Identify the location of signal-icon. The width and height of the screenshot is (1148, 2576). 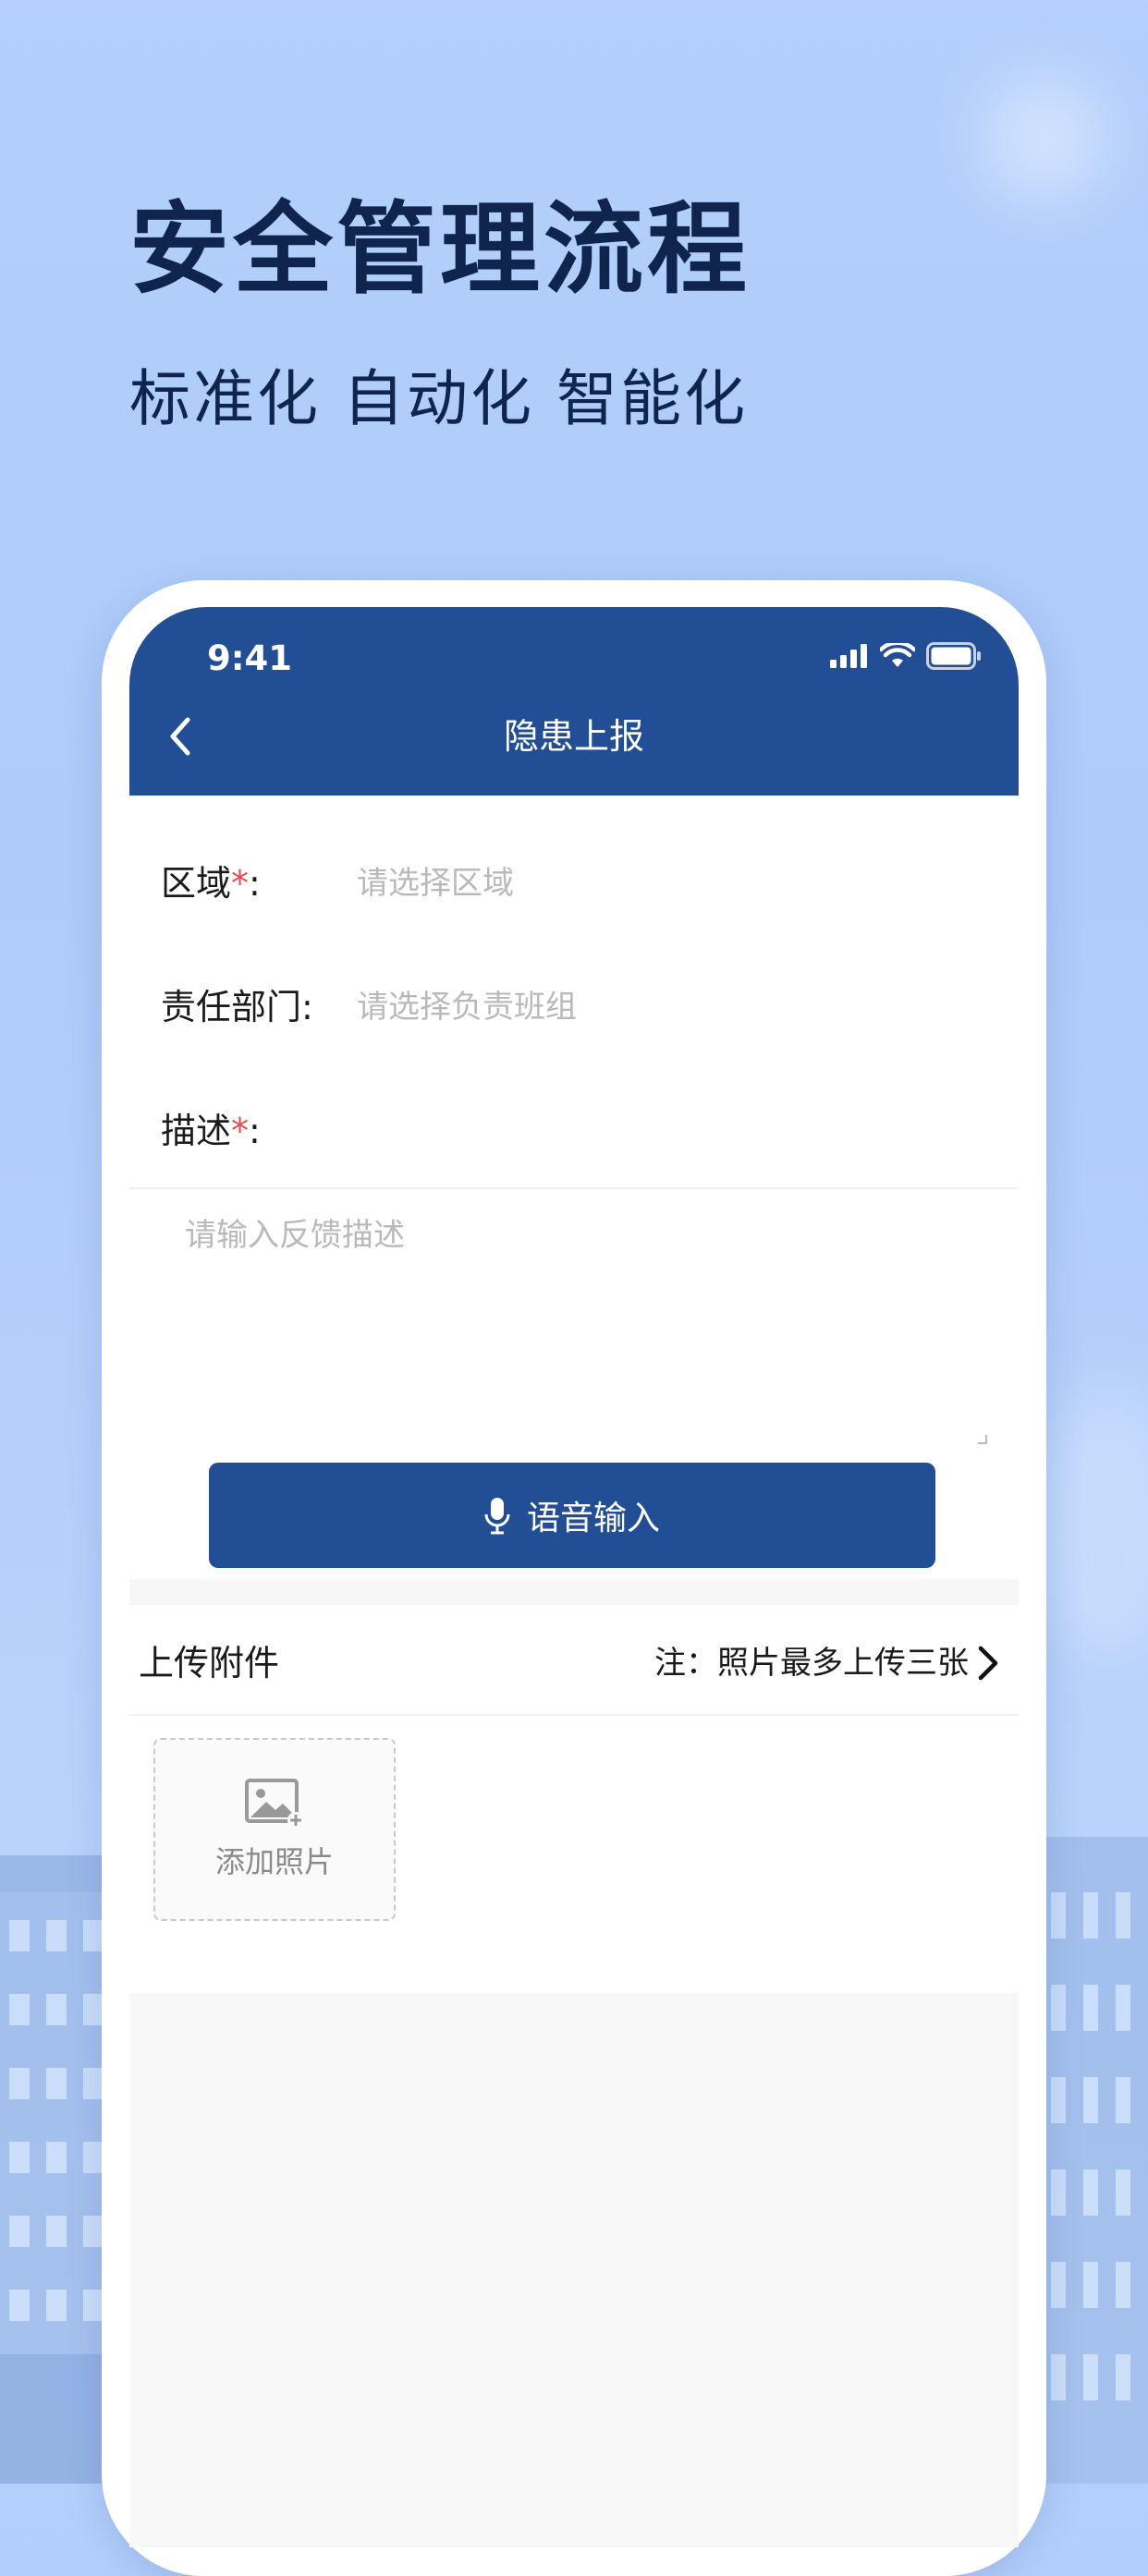
(848, 656).